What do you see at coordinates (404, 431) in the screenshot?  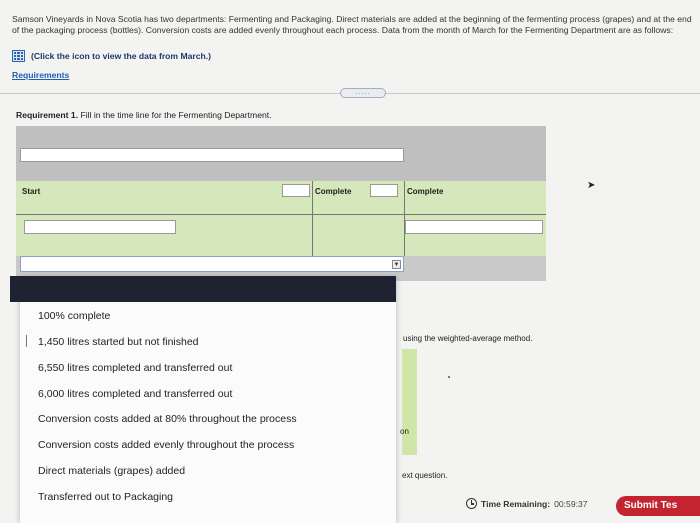 I see `partial-on-text: on` at bounding box center [404, 431].